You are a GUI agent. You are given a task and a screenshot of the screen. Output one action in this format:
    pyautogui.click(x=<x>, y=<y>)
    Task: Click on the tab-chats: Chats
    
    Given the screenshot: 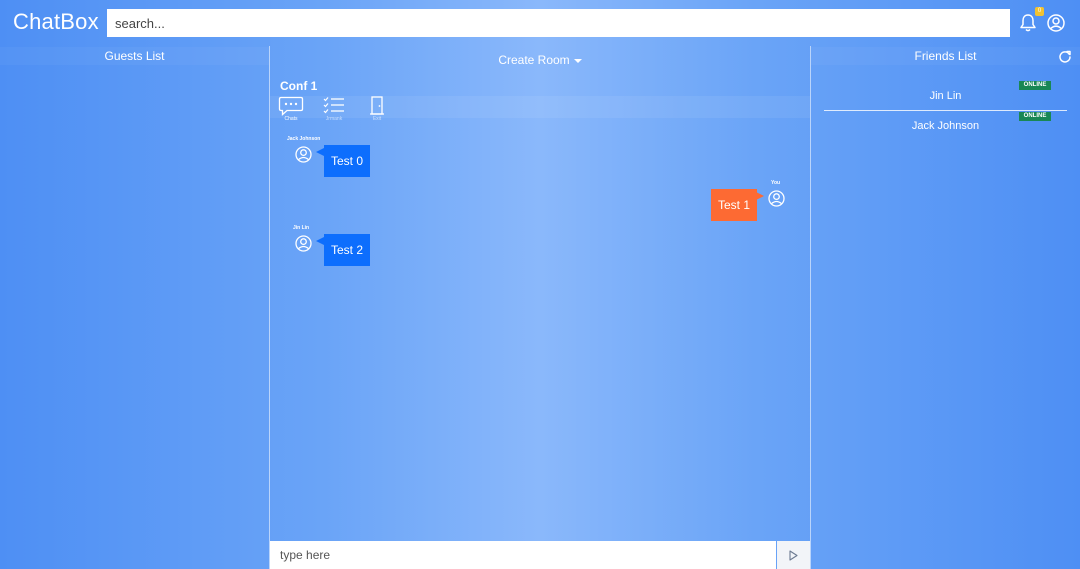 What is the action you would take?
    pyautogui.click(x=291, y=109)
    